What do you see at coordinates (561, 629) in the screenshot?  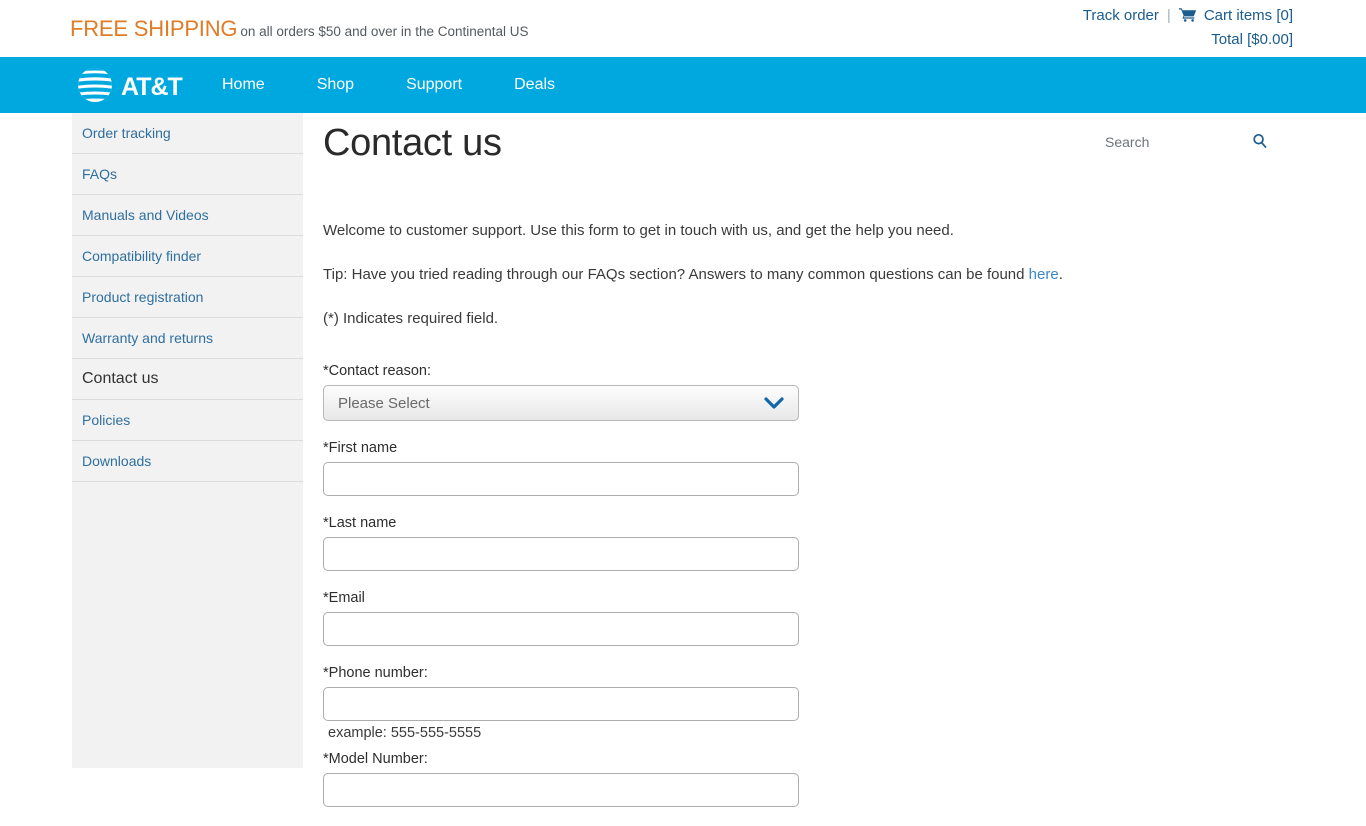 I see `email-input` at bounding box center [561, 629].